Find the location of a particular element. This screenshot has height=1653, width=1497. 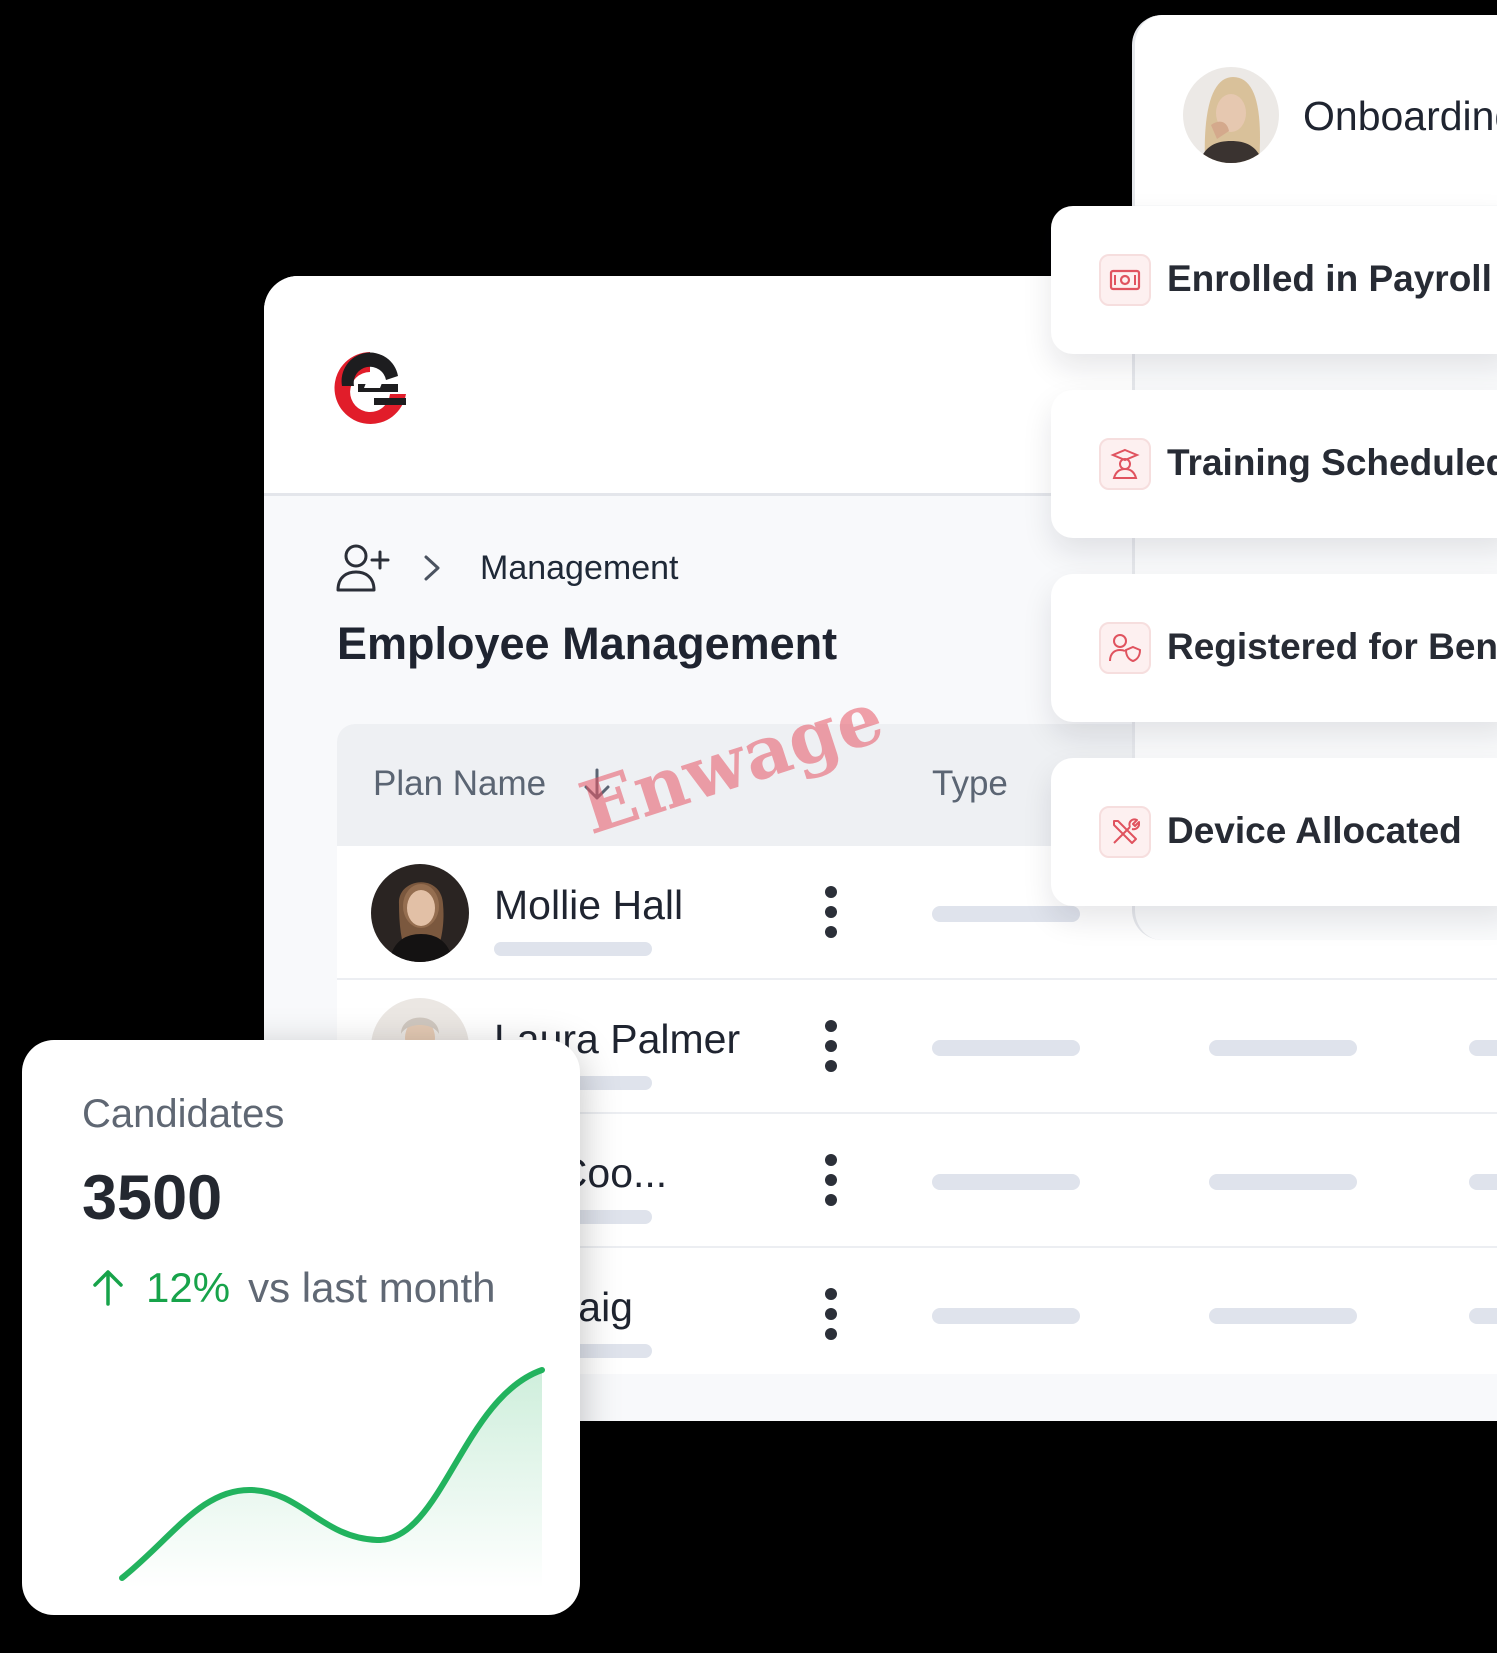

onboarding-step-training: Training Scheduled is located at coordinates (1274, 464).